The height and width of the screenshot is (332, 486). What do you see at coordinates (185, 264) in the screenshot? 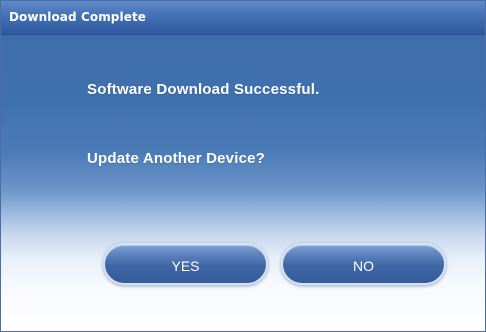
I see `yes-button: YES` at bounding box center [185, 264].